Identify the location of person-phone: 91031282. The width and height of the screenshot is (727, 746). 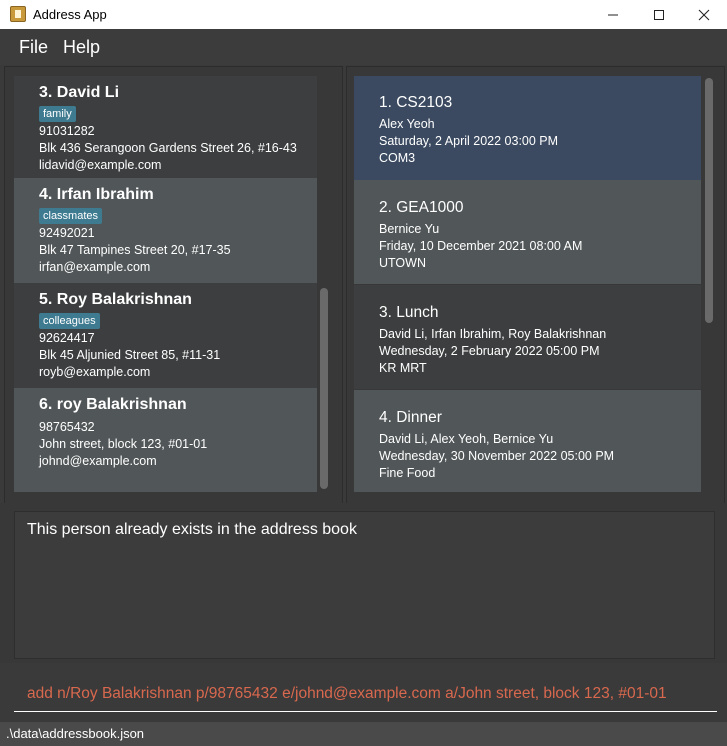
(67, 131).